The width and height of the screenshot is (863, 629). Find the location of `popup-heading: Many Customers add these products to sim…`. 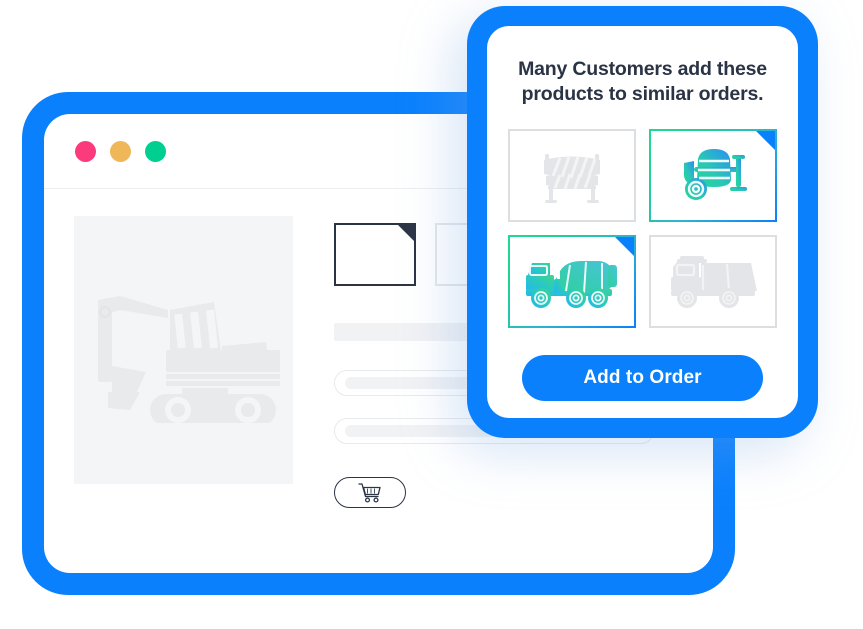

popup-heading: Many Customers add these products to sim… is located at coordinates (642, 81).